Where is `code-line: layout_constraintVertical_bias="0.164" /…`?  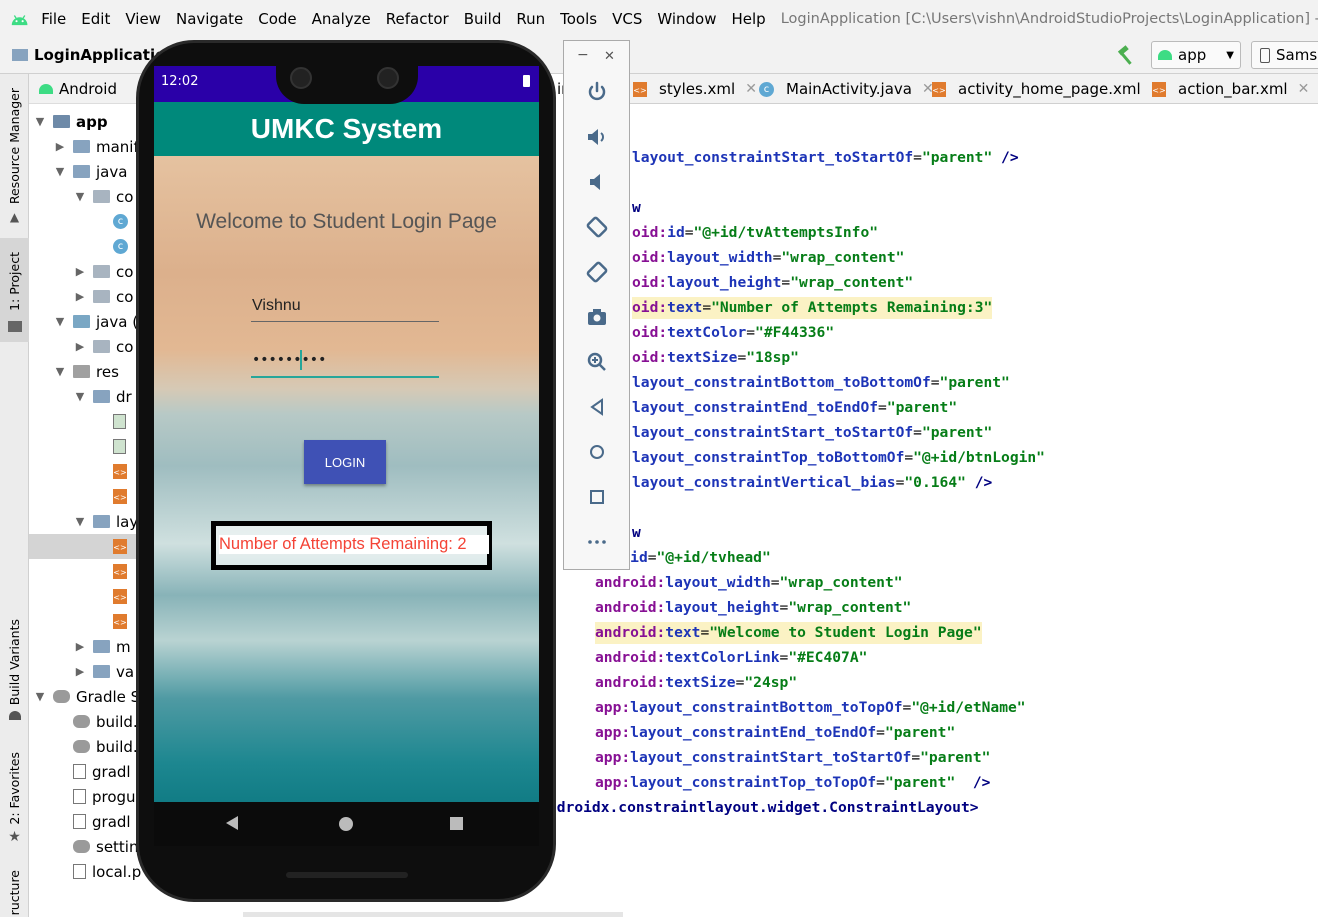
code-line: layout_constraintVertical_bias="0.164" /… is located at coordinates (812, 483).